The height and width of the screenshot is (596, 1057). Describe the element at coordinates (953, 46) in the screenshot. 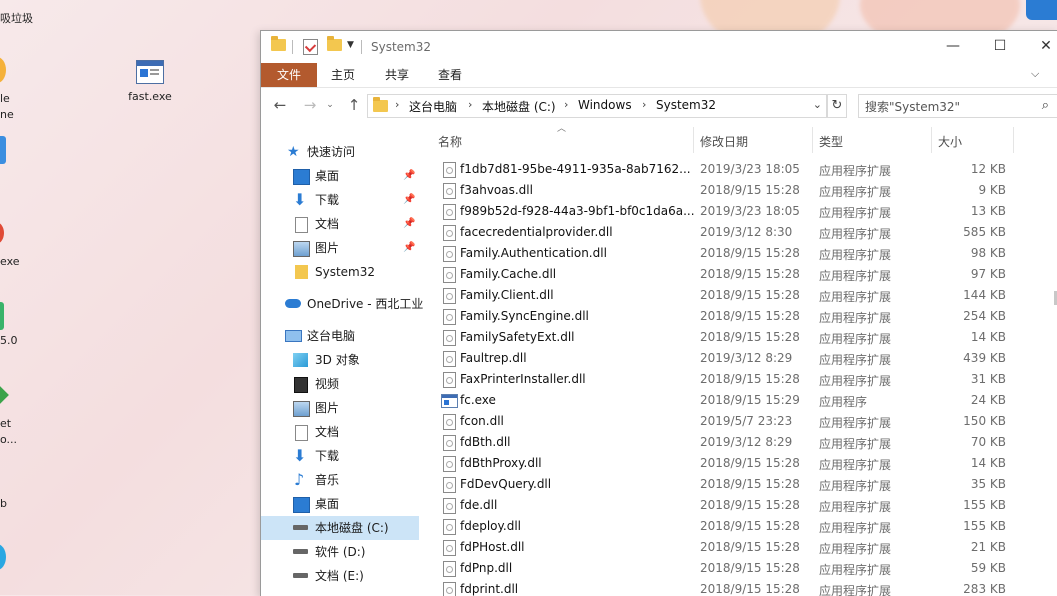

I see `minimize-button: —` at that location.